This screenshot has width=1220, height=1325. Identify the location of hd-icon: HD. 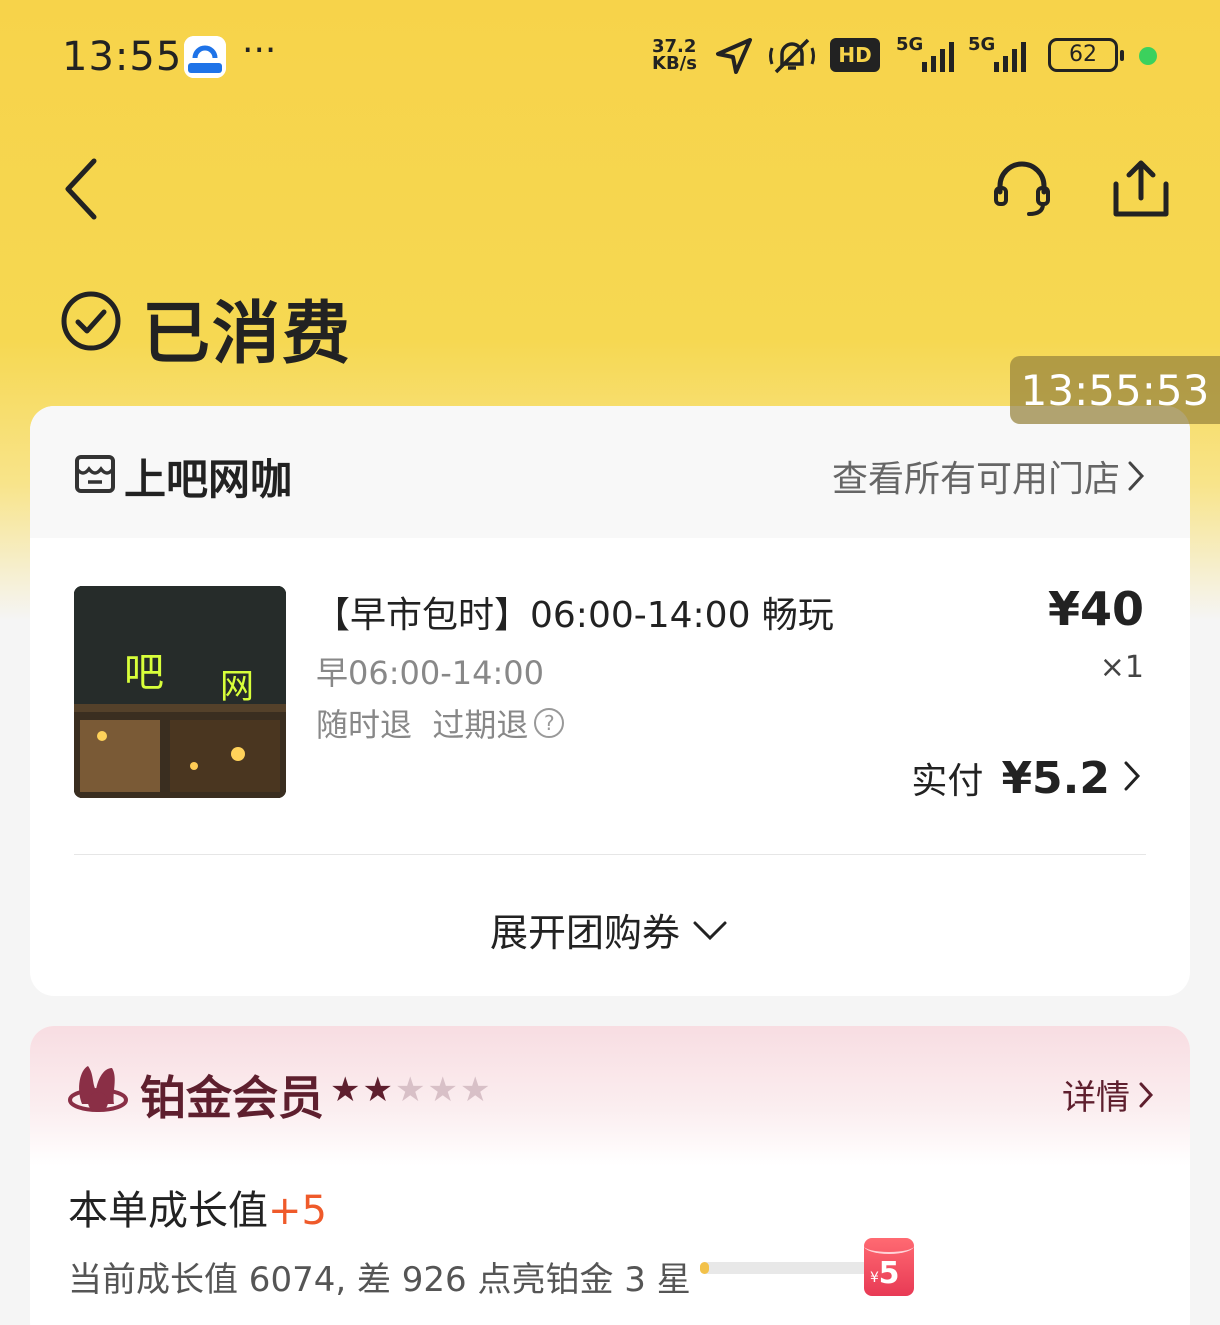
(855, 55).